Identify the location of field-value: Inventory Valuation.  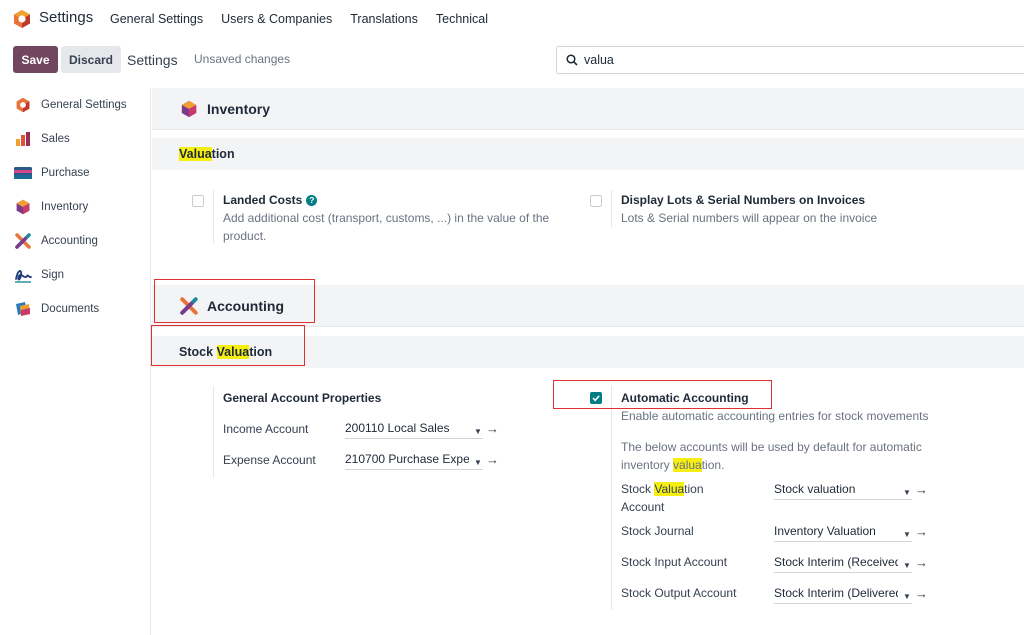
(825, 531).